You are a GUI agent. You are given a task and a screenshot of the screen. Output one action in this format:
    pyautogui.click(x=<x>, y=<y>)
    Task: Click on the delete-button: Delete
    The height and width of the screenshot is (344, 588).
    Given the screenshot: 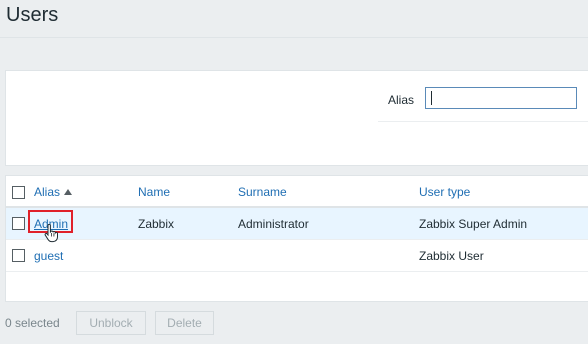 What is the action you would take?
    pyautogui.click(x=184, y=323)
    